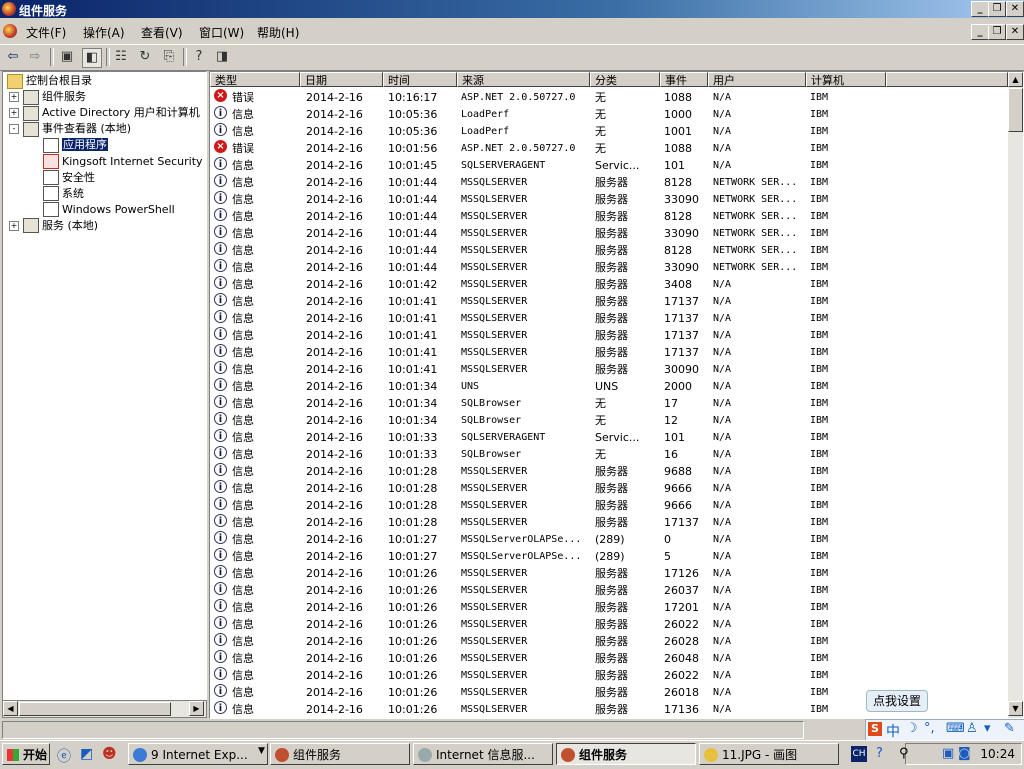 The height and width of the screenshot is (769, 1024). What do you see at coordinates (9, 9) in the screenshot?
I see `component-services-icon` at bounding box center [9, 9].